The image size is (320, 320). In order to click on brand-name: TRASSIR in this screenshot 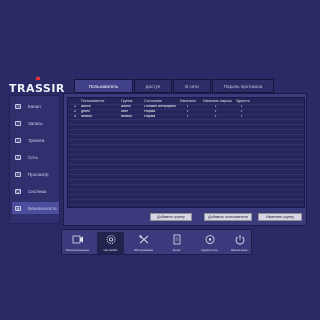, I will do `click(37, 88)`.